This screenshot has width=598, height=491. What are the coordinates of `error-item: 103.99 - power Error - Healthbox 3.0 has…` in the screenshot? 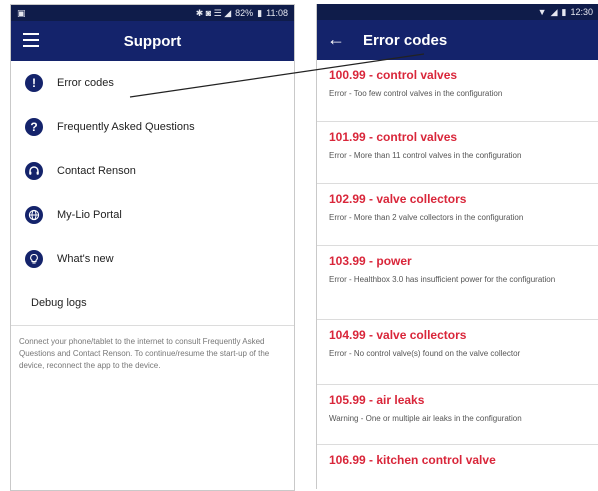 It's located at (457, 283).